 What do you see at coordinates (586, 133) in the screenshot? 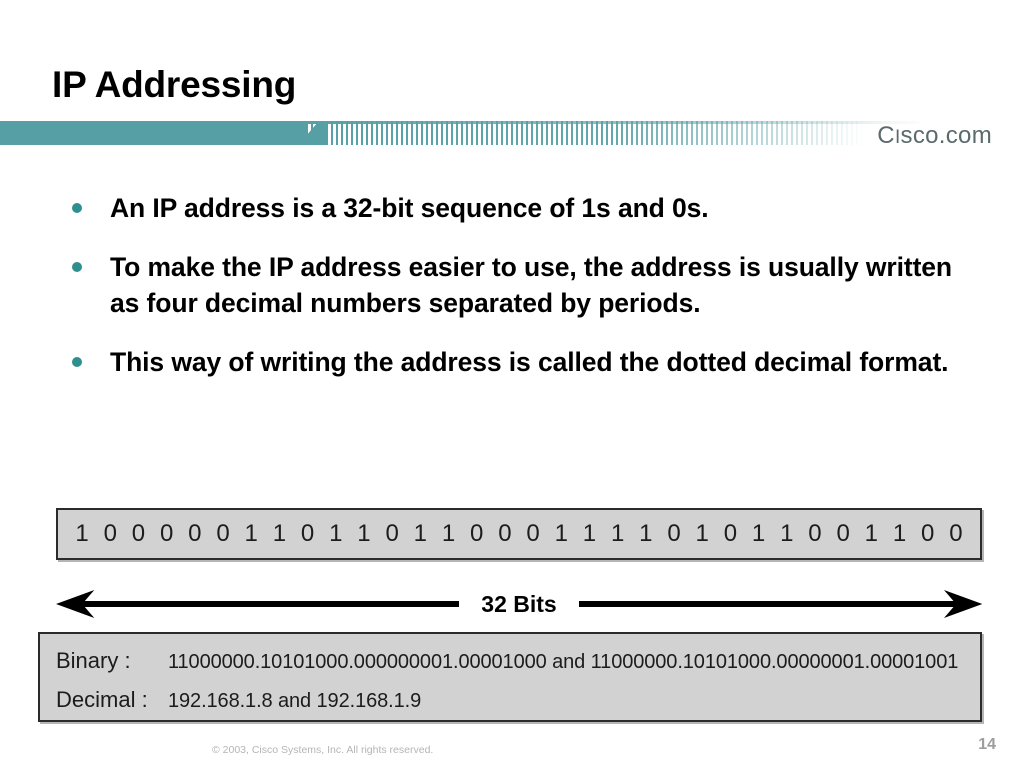
I see `banner-stripes` at bounding box center [586, 133].